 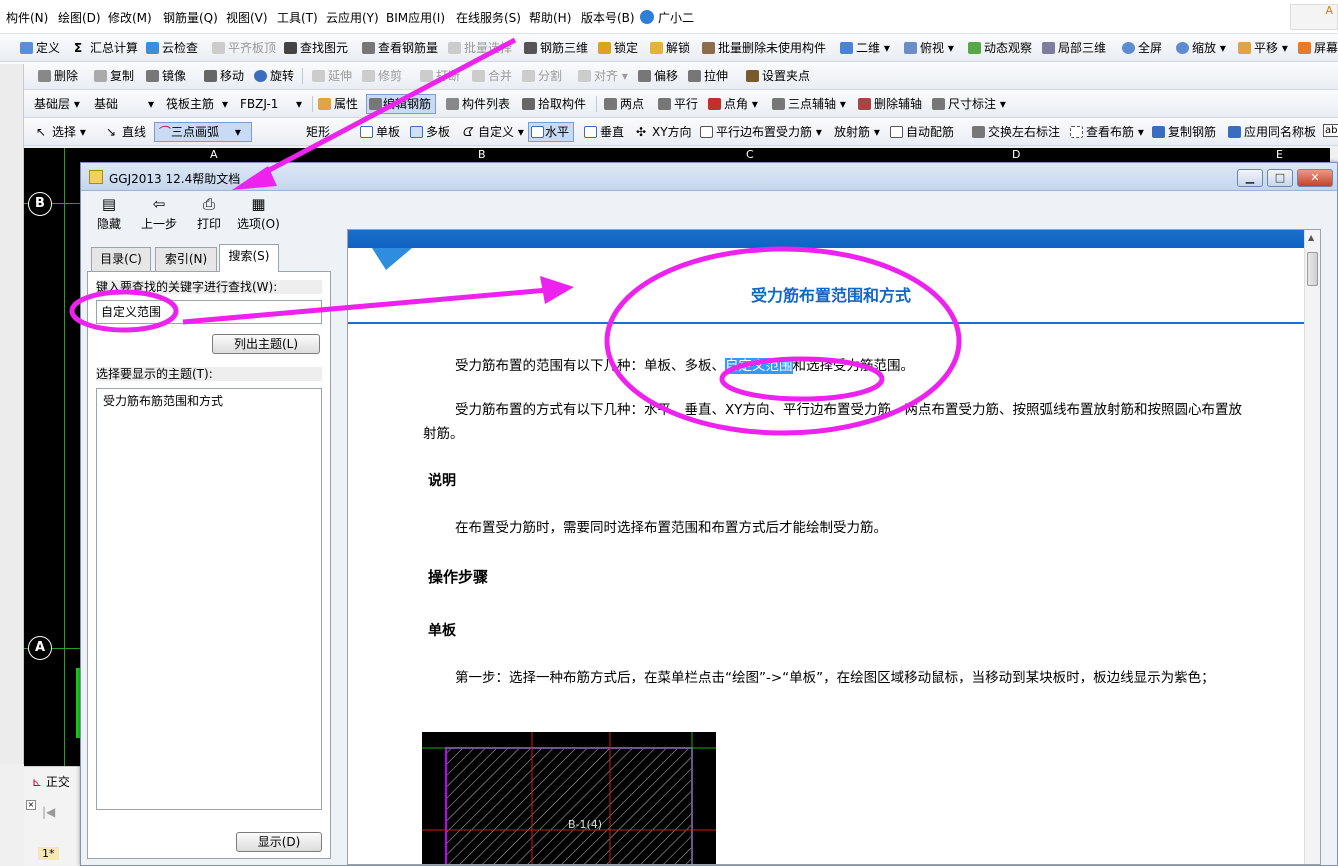 What do you see at coordinates (890, 104) in the screenshot?
I see `delete-axis-button: 删除辅轴` at bounding box center [890, 104].